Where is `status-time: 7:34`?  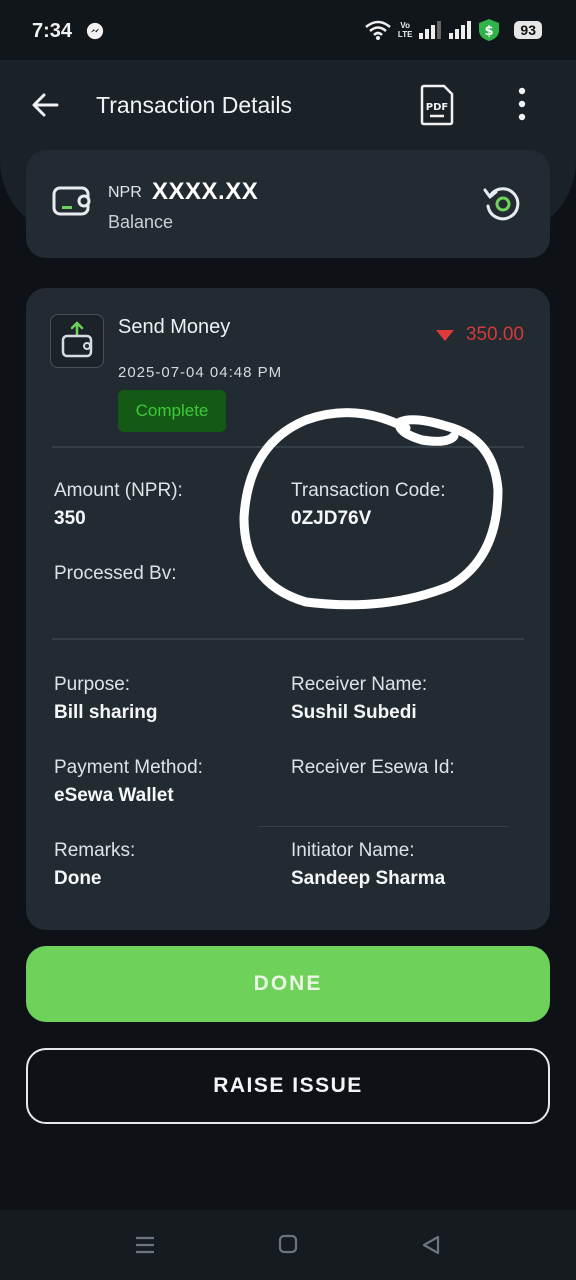
status-time: 7:34 is located at coordinates (52, 31).